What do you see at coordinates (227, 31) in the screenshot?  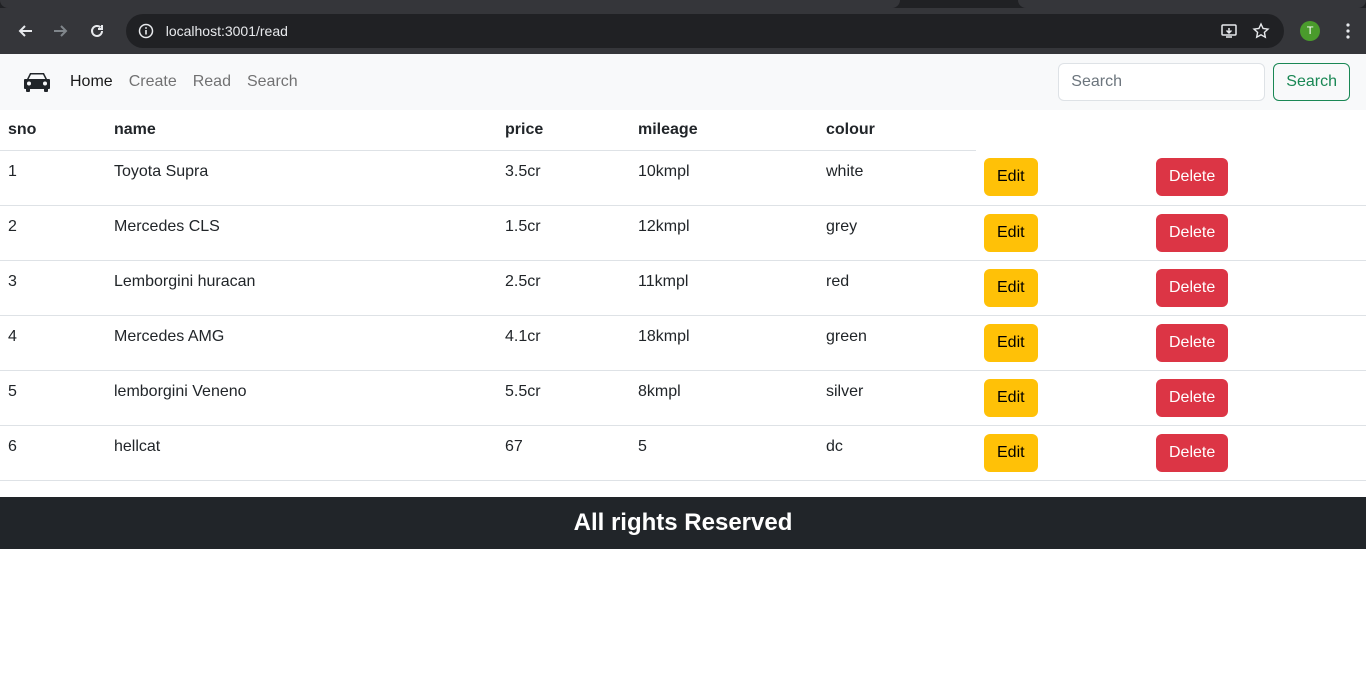 I see `url-text: localhost:3001/read` at bounding box center [227, 31].